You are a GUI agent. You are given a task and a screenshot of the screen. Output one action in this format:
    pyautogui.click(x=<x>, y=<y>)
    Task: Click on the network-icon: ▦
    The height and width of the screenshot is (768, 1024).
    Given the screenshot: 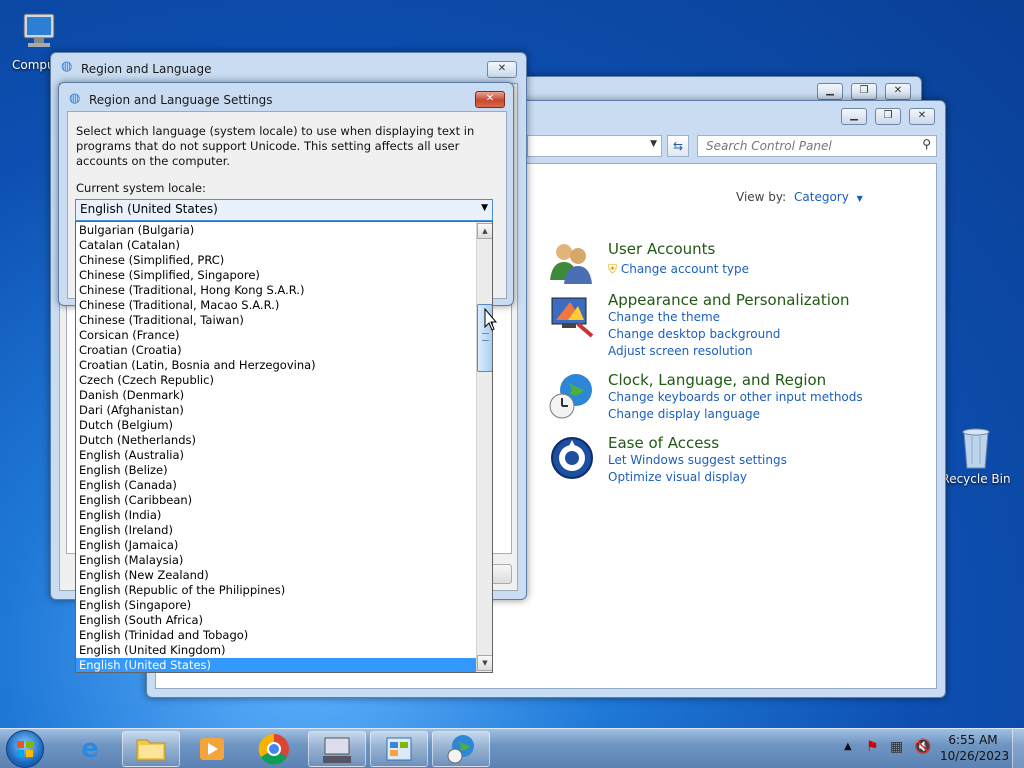 What is the action you would take?
    pyautogui.click(x=896, y=747)
    